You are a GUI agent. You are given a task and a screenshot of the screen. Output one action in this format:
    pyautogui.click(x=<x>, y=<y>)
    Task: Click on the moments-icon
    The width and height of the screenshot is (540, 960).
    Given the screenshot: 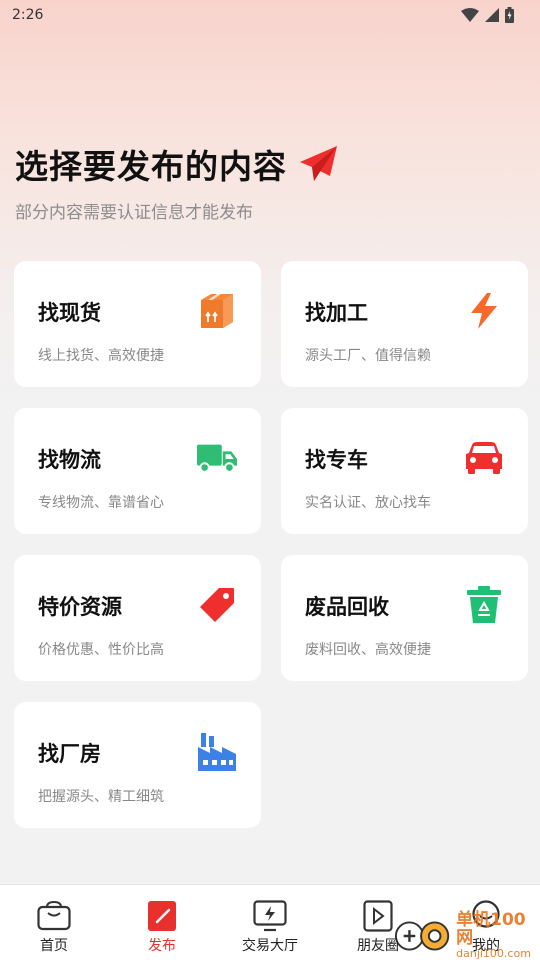 What is the action you would take?
    pyautogui.click(x=378, y=916)
    